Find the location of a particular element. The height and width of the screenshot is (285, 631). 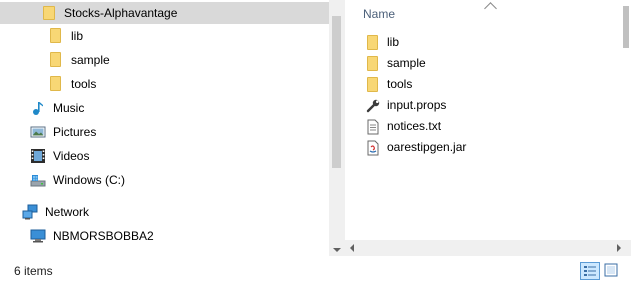

nav-item-network: Network is located at coordinates (55, 212).